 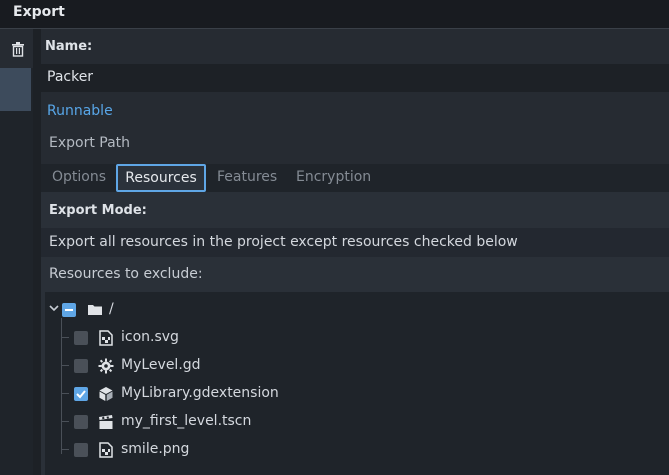 What do you see at coordinates (89, 143) in the screenshot?
I see `export-path-label: Export Path` at bounding box center [89, 143].